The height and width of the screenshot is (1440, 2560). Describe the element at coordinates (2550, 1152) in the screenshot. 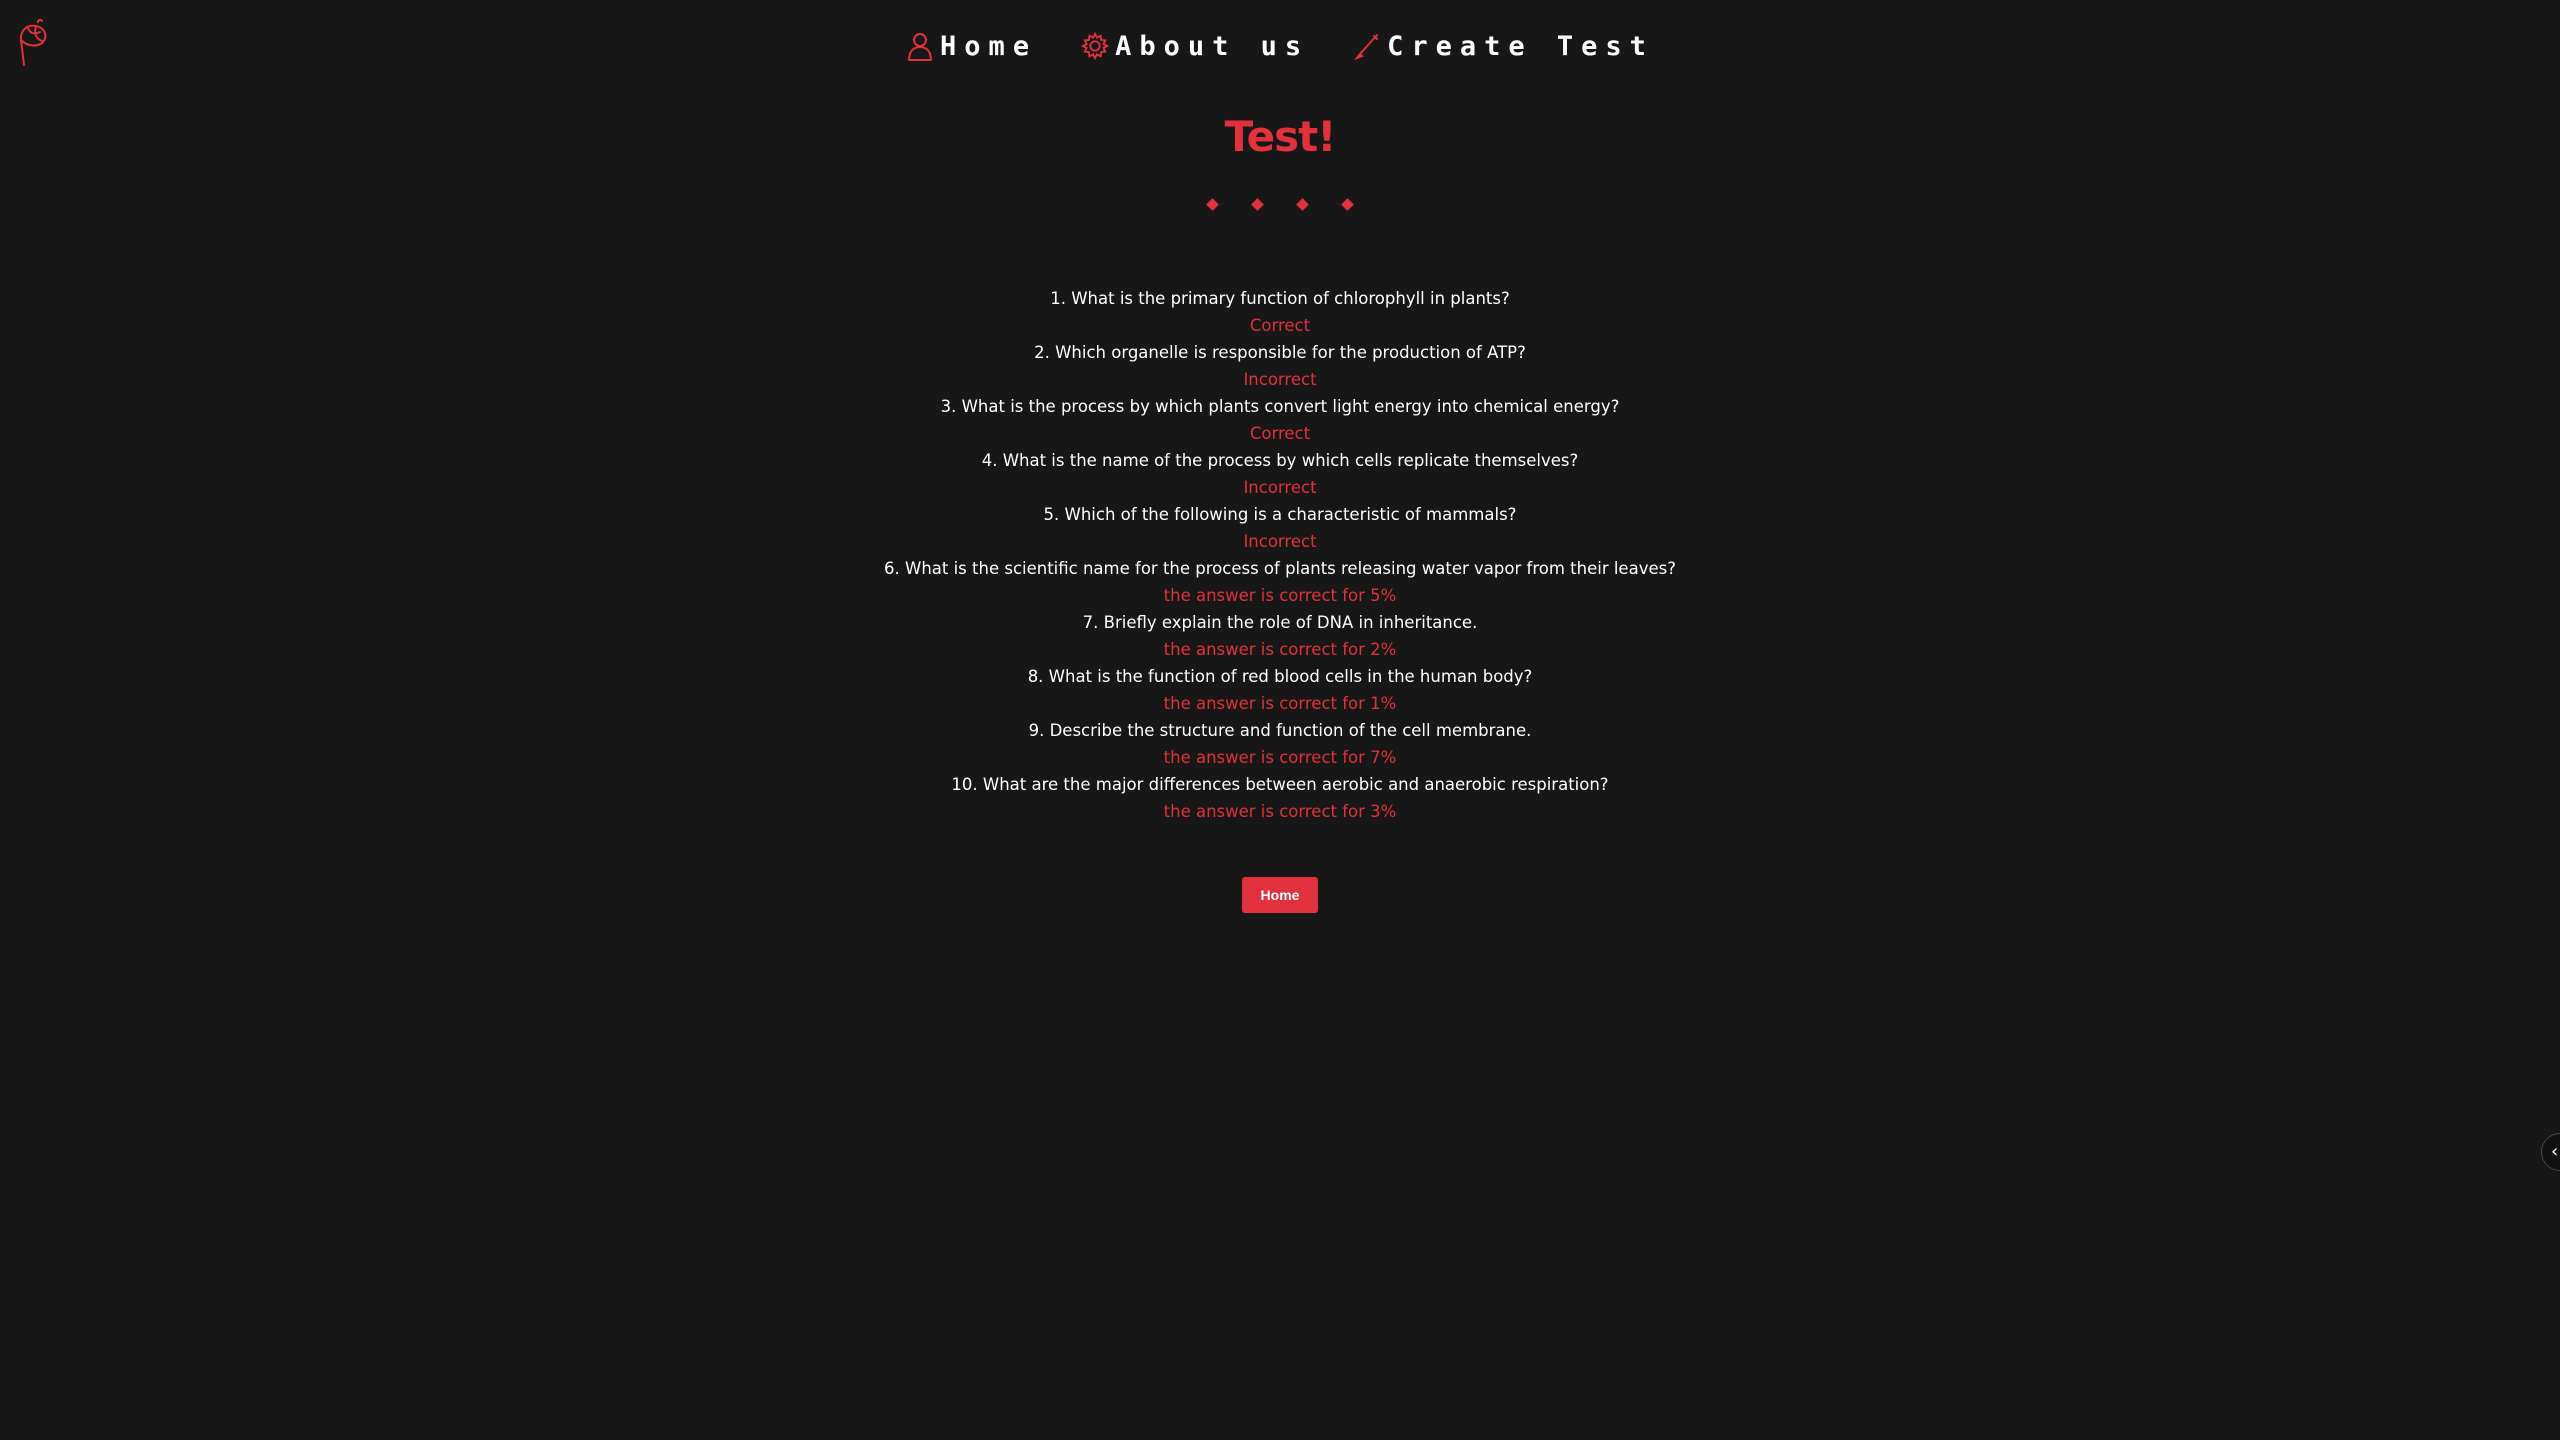

I see `side-panel-toggle: ‹` at that location.